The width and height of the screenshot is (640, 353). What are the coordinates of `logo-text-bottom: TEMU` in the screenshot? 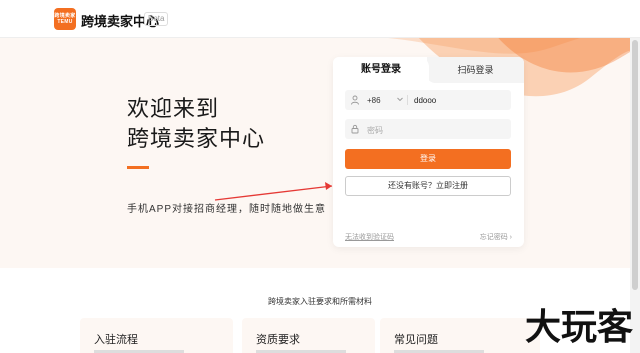 It's located at (65, 22).